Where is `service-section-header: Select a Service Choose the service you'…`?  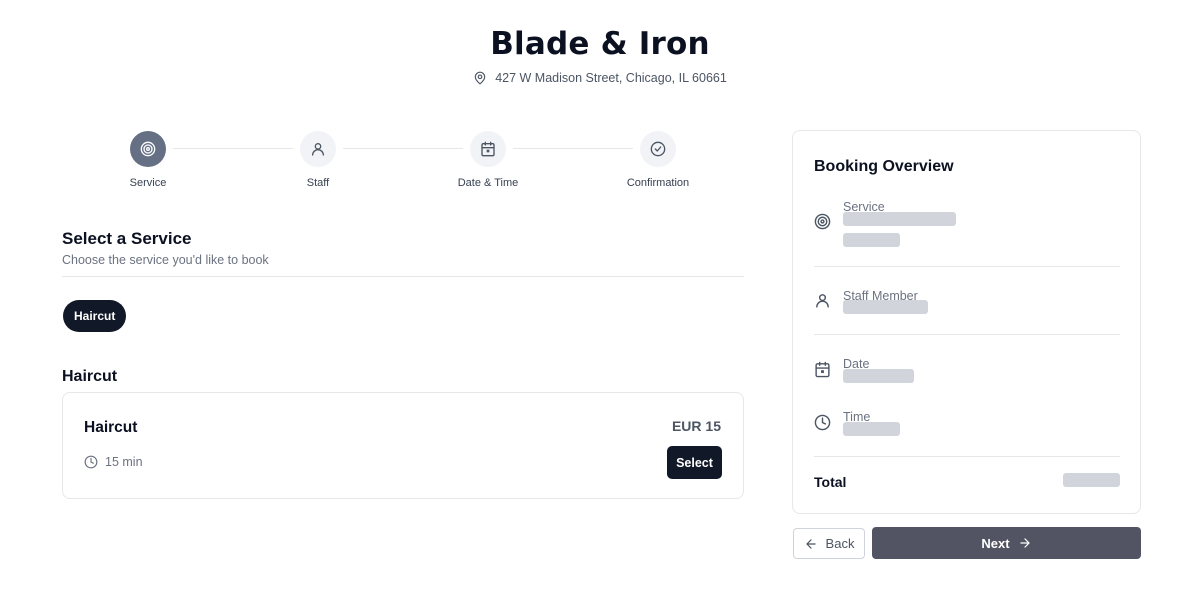
service-section-header: Select a Service Choose the service you'… is located at coordinates (403, 253).